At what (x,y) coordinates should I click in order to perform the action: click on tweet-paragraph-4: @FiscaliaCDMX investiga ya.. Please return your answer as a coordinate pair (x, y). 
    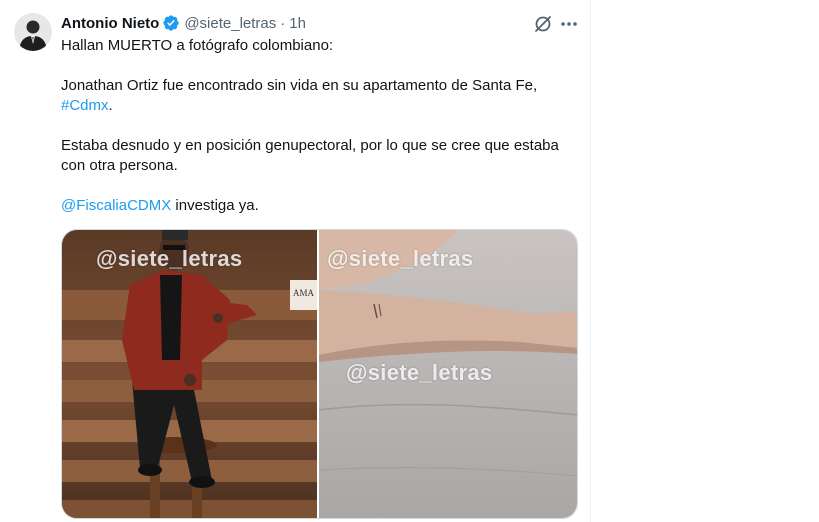
    Looking at the image, I should click on (321, 206).